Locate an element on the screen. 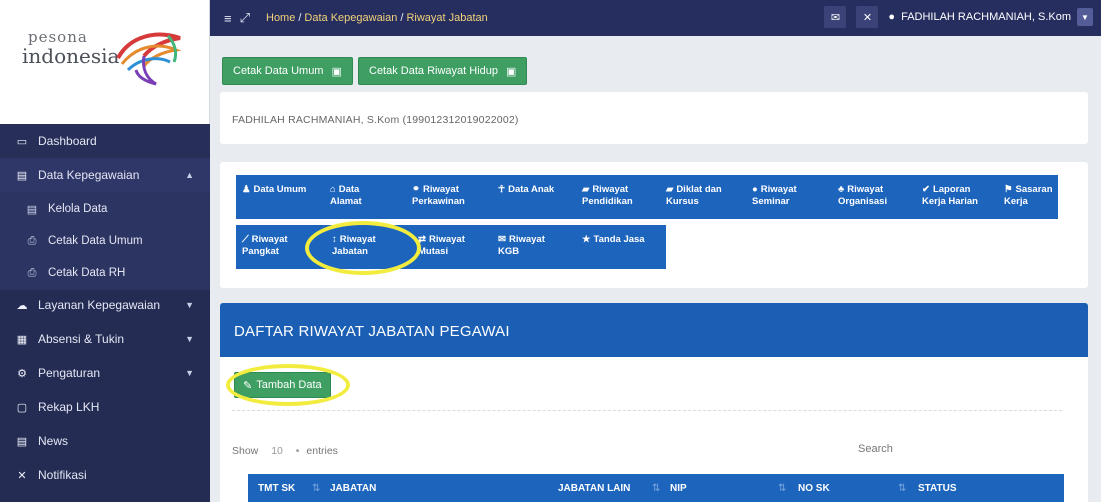  page-size-select: 10 is located at coordinates (277, 451).